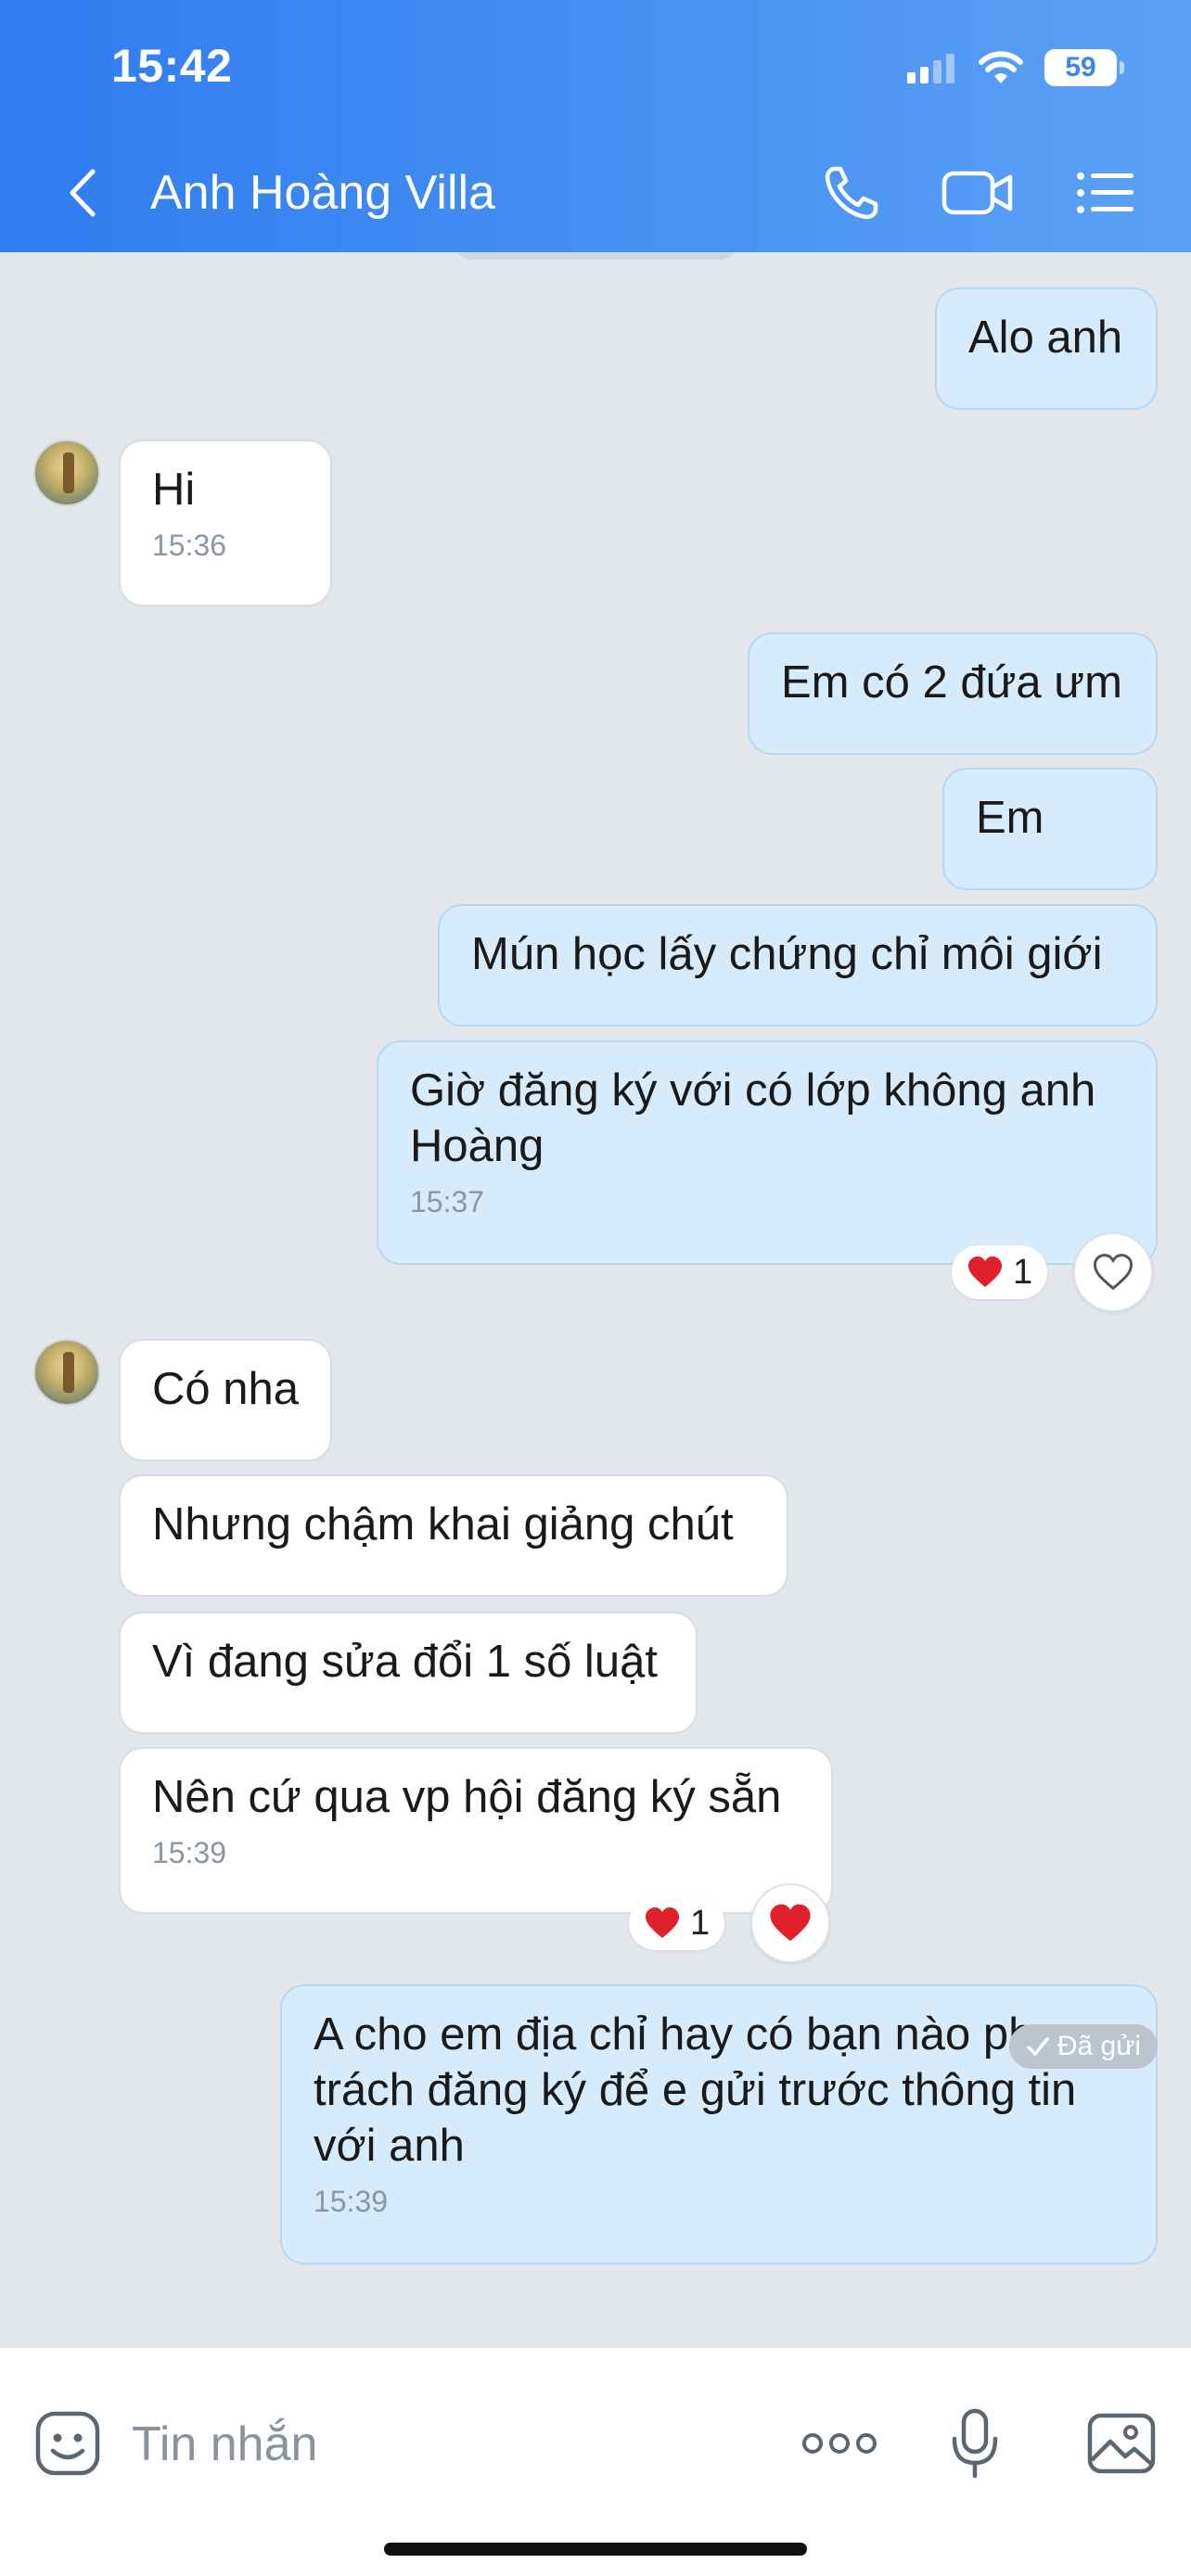 This screenshot has height=2576, width=1191. I want to click on message-text: Vì đang sửa đổi 1 số luật, so click(405, 1662).